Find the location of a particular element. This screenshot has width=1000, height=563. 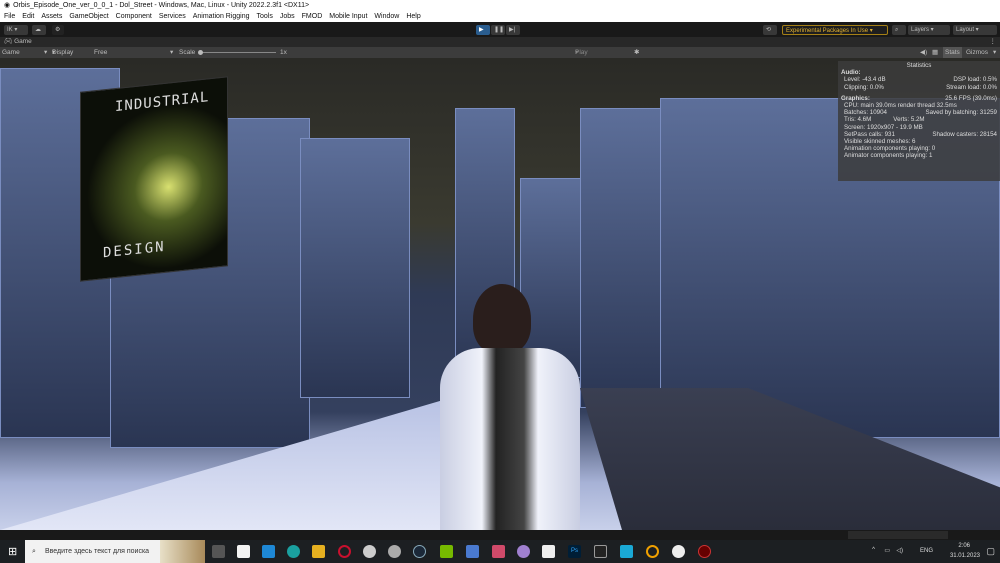

rubik-icon is located at coordinates (498, 551).